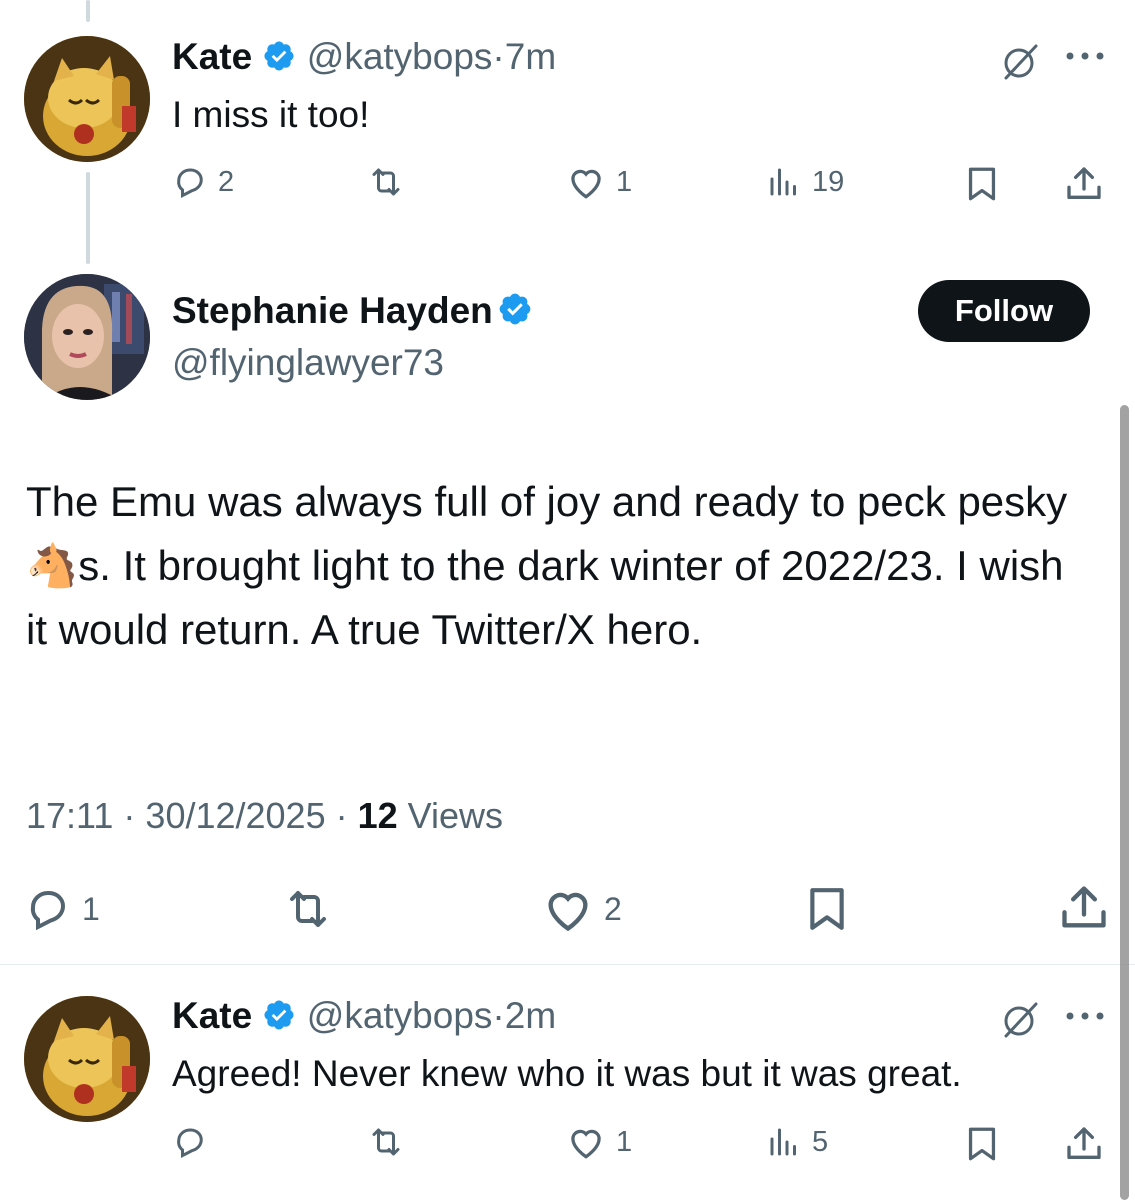 This screenshot has height=1200, width=1135. I want to click on reply-button: 2, so click(203, 182).